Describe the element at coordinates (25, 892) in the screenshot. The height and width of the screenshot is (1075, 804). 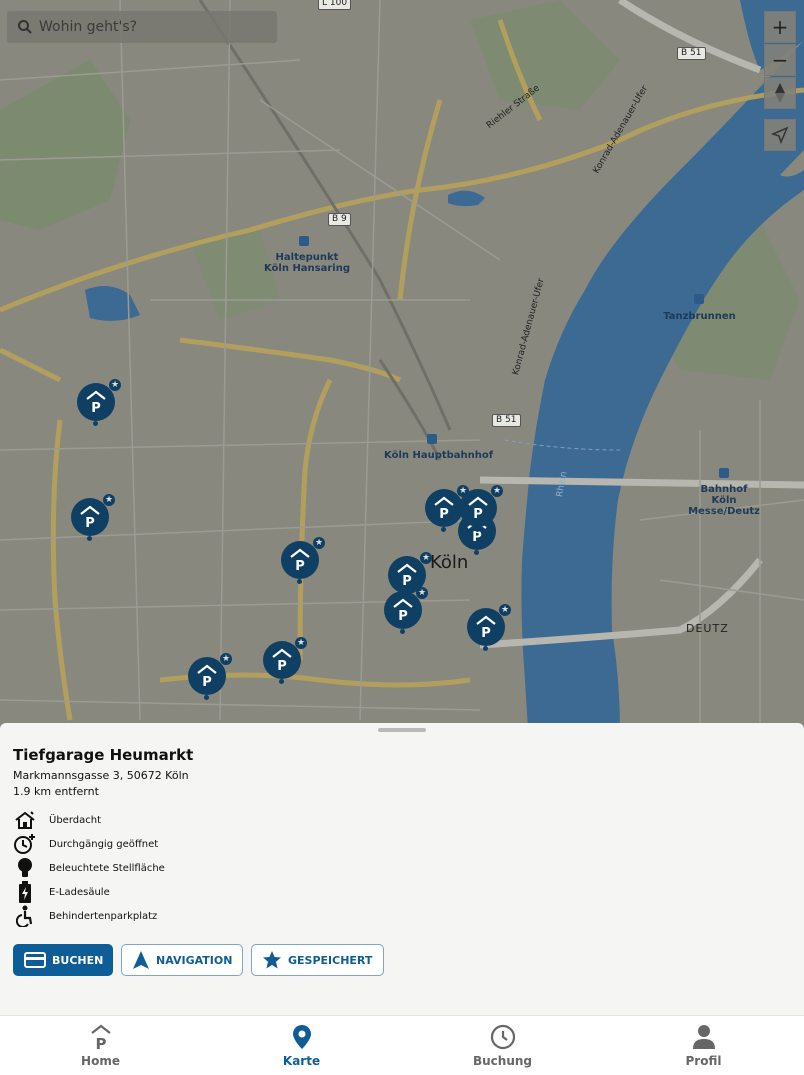
I see `charging-icon` at that location.